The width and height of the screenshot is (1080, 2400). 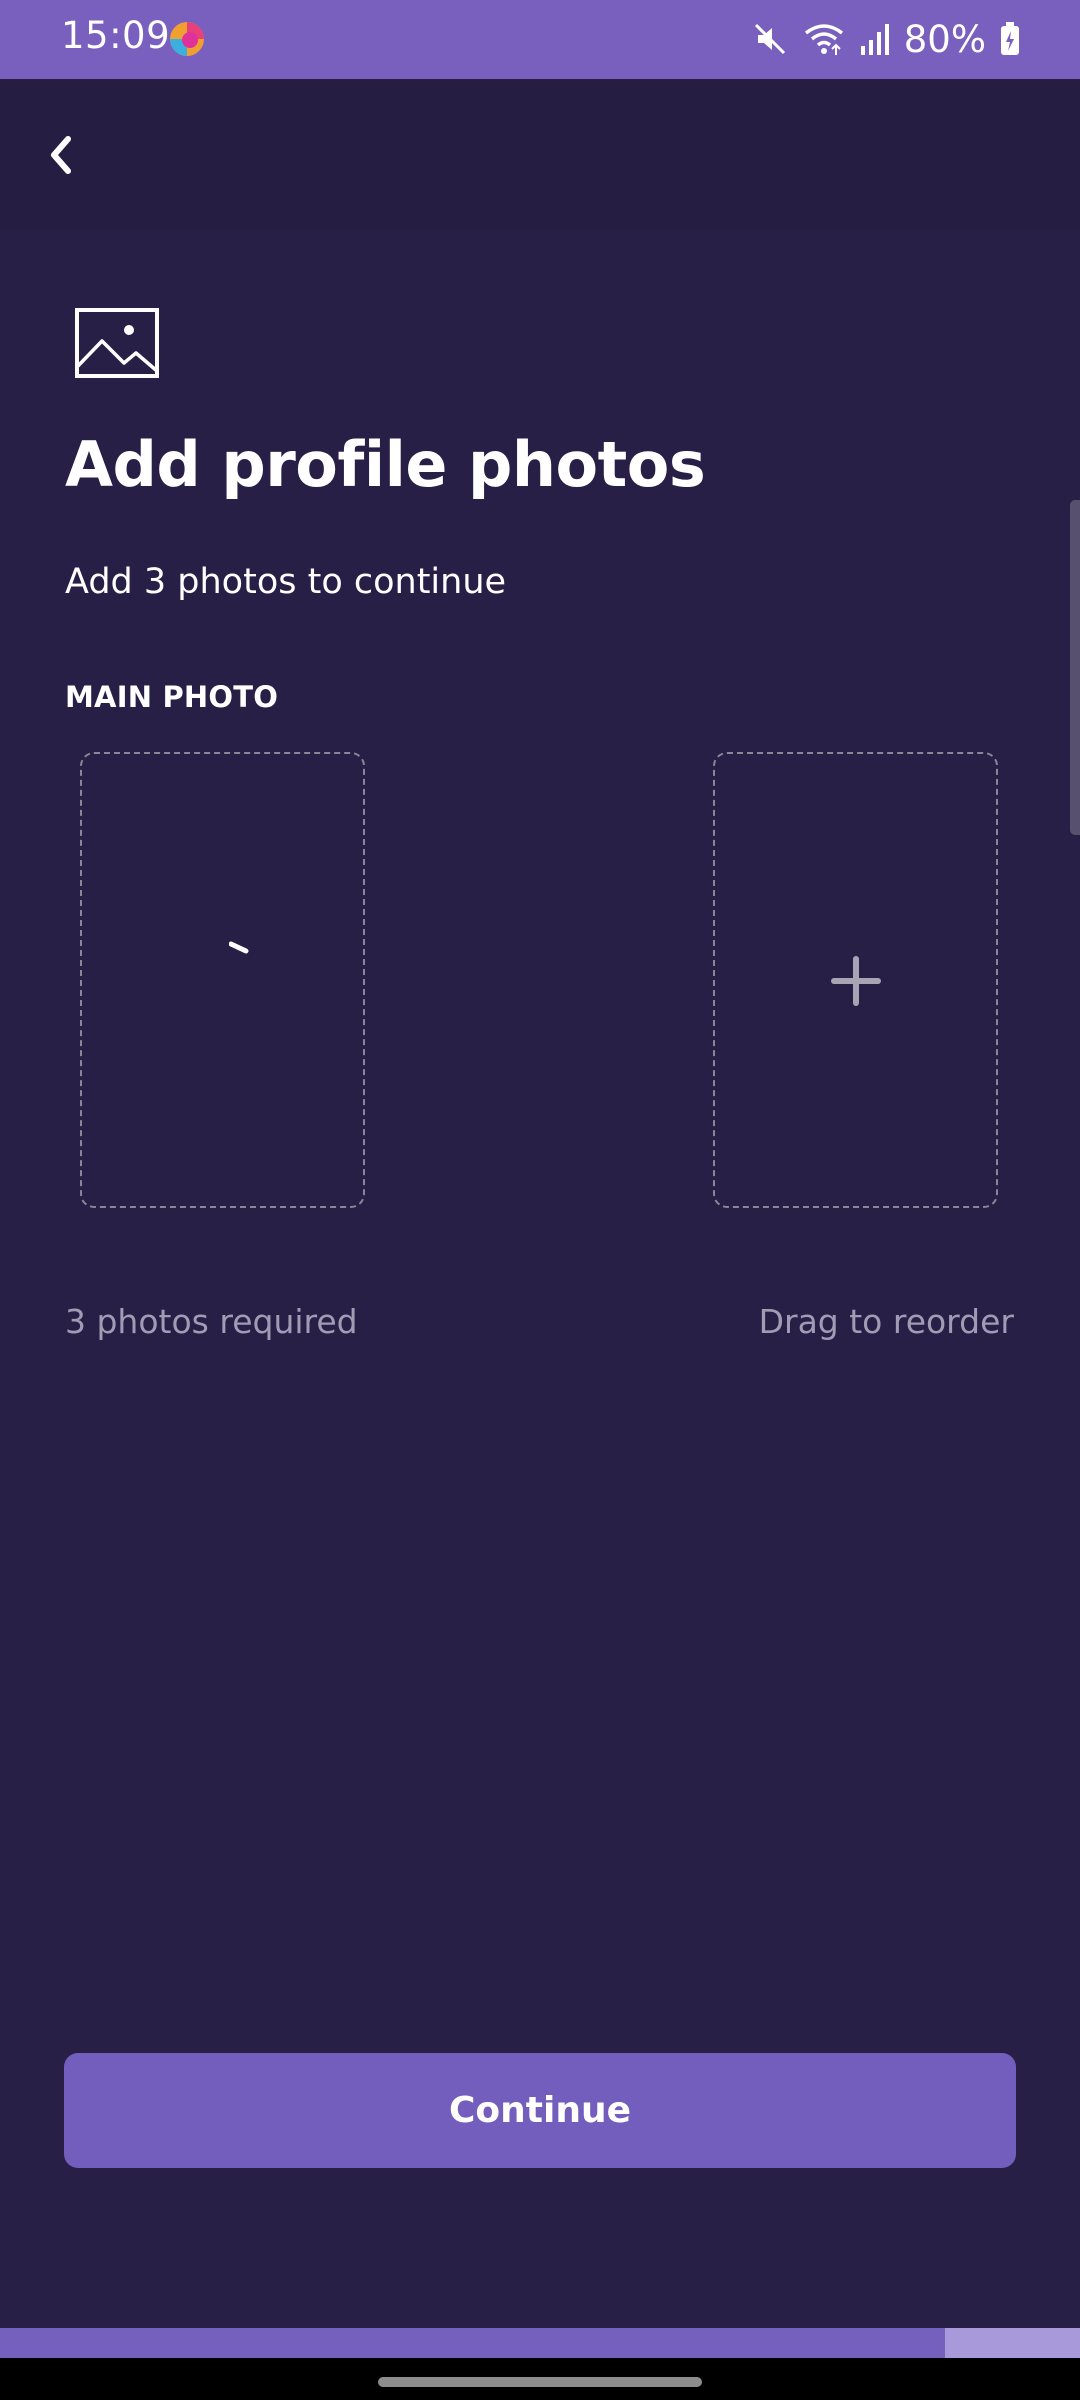 What do you see at coordinates (172, 697) in the screenshot?
I see `main-photo-label: MAIN PHOTO` at bounding box center [172, 697].